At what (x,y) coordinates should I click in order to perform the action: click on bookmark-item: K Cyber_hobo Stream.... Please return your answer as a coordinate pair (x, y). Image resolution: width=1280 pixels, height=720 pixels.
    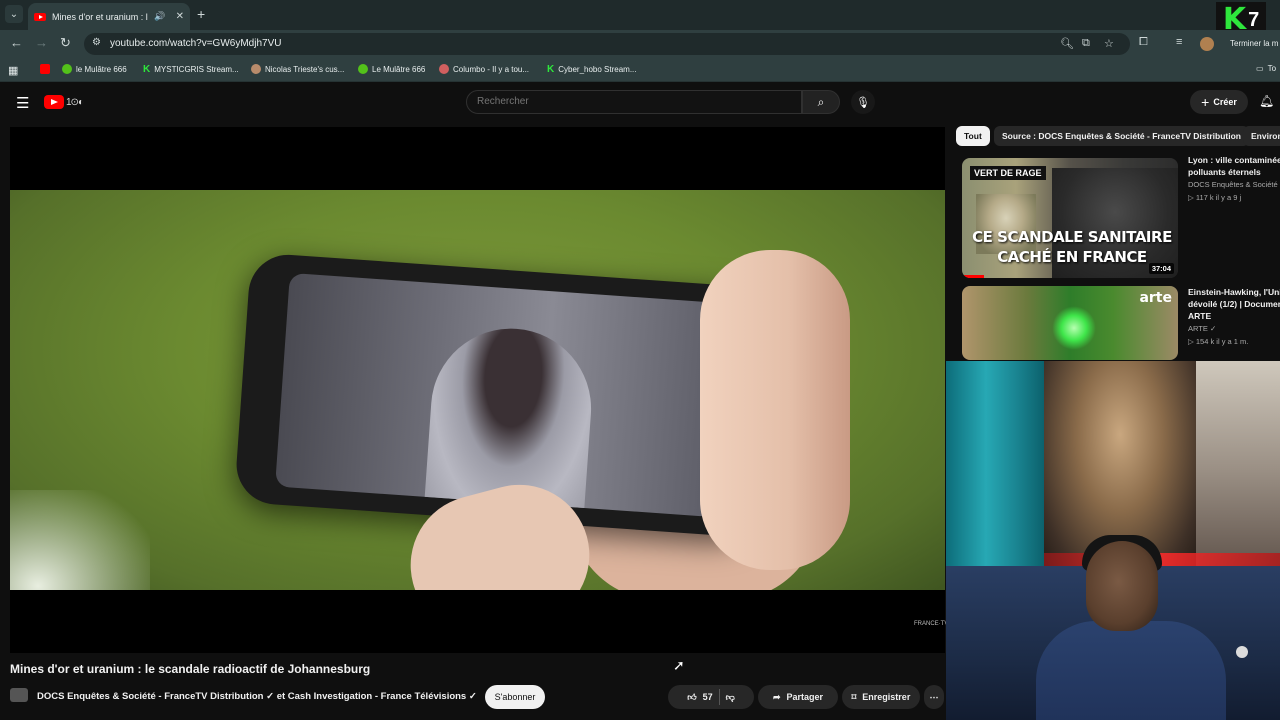
    Looking at the image, I should click on (592, 69).